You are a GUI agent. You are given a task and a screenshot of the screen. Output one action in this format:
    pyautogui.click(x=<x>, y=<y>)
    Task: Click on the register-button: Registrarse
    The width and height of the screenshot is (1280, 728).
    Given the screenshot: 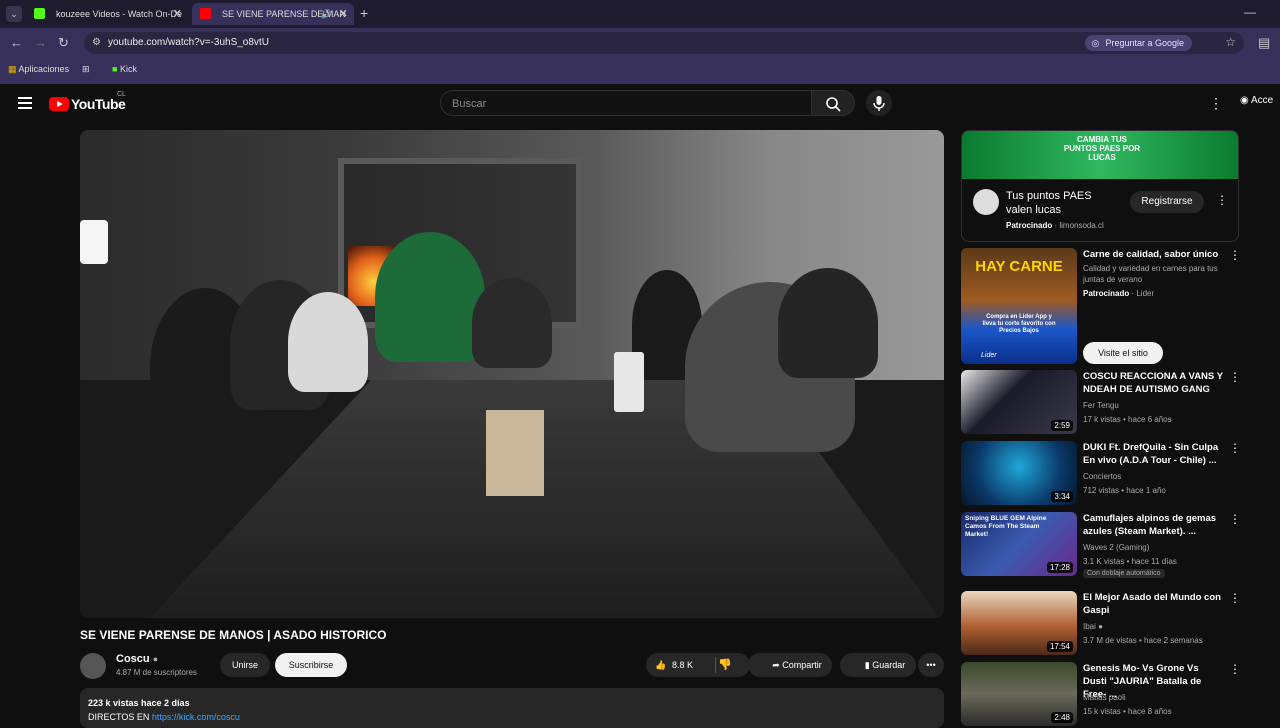 What is the action you would take?
    pyautogui.click(x=1167, y=202)
    